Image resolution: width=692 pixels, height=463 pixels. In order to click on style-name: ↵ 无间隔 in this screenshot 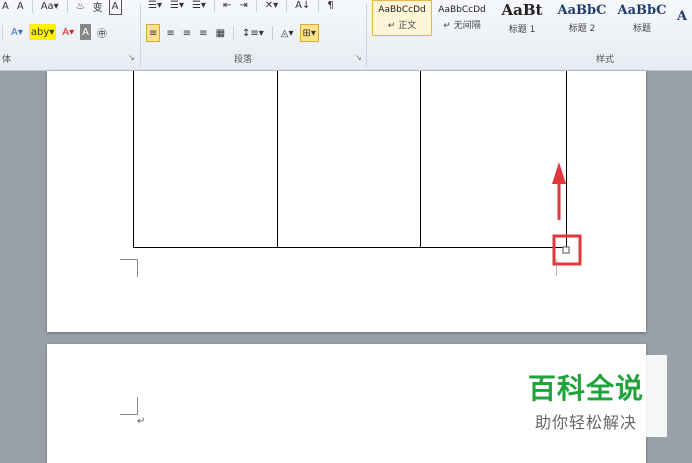, I will do `click(462, 26)`.